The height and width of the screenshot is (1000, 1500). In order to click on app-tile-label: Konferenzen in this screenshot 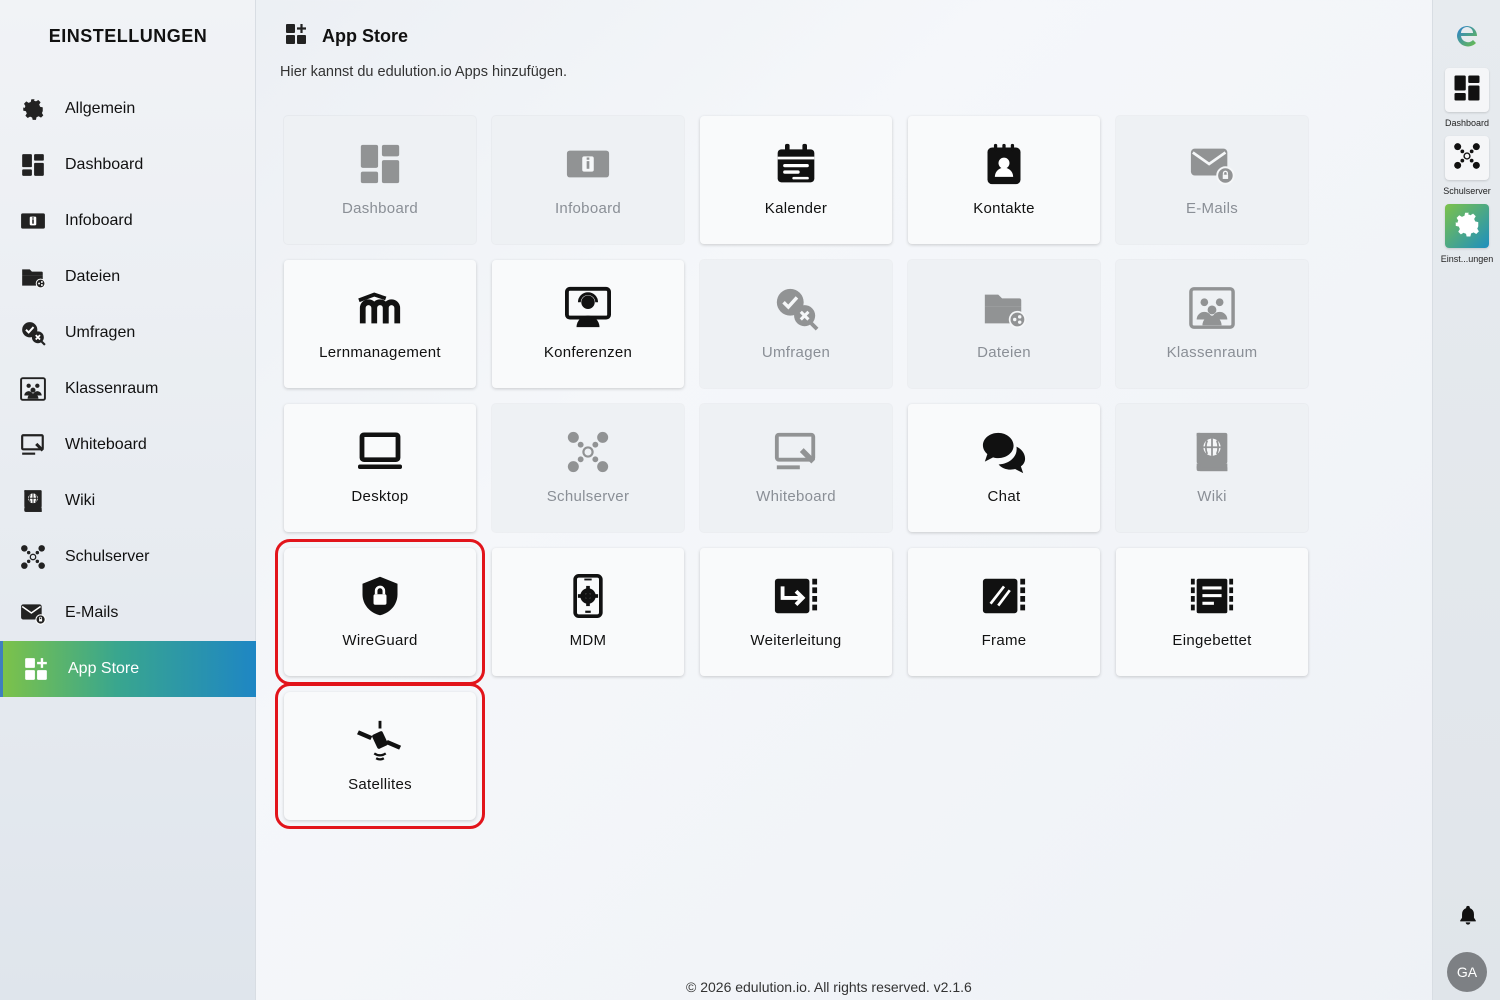, I will do `click(588, 352)`.